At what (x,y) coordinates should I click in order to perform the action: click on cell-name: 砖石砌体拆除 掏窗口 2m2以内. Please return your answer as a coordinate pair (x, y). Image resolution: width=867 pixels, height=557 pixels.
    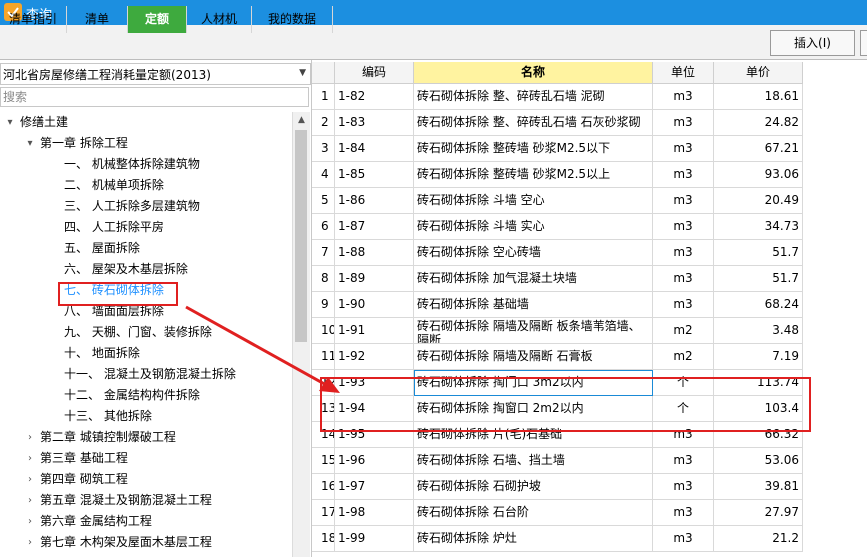
    Looking at the image, I should click on (533, 409).